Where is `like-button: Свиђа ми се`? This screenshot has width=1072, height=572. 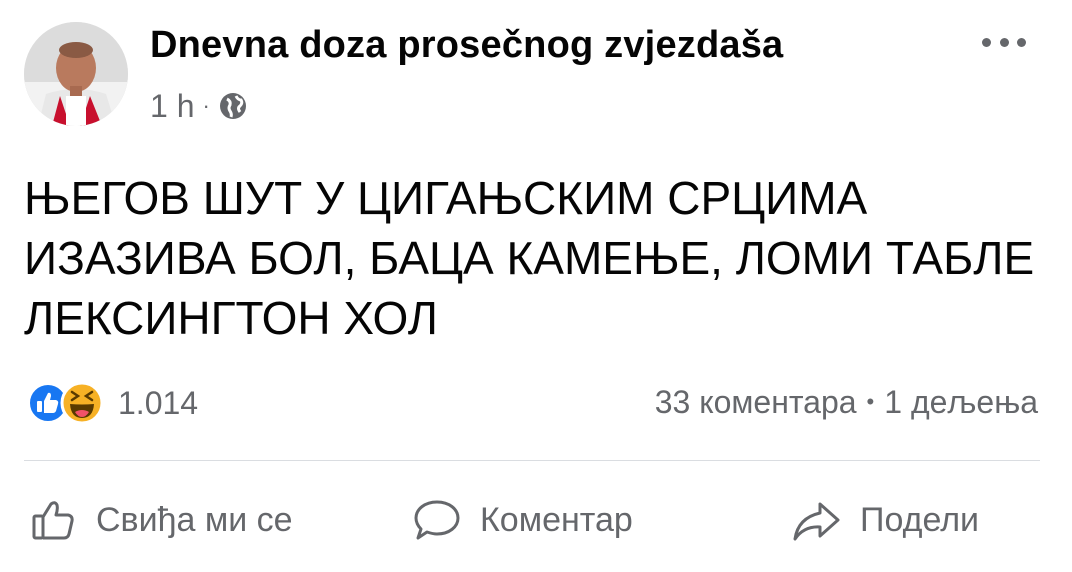
like-button: Свиђа ми се is located at coordinates (161, 520).